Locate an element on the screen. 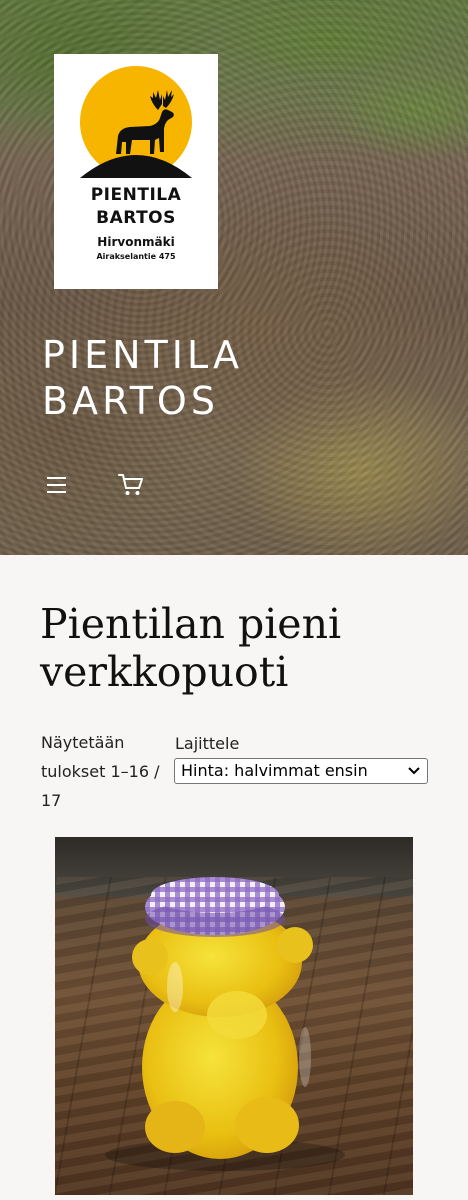  menu-button is located at coordinates (58, 485).